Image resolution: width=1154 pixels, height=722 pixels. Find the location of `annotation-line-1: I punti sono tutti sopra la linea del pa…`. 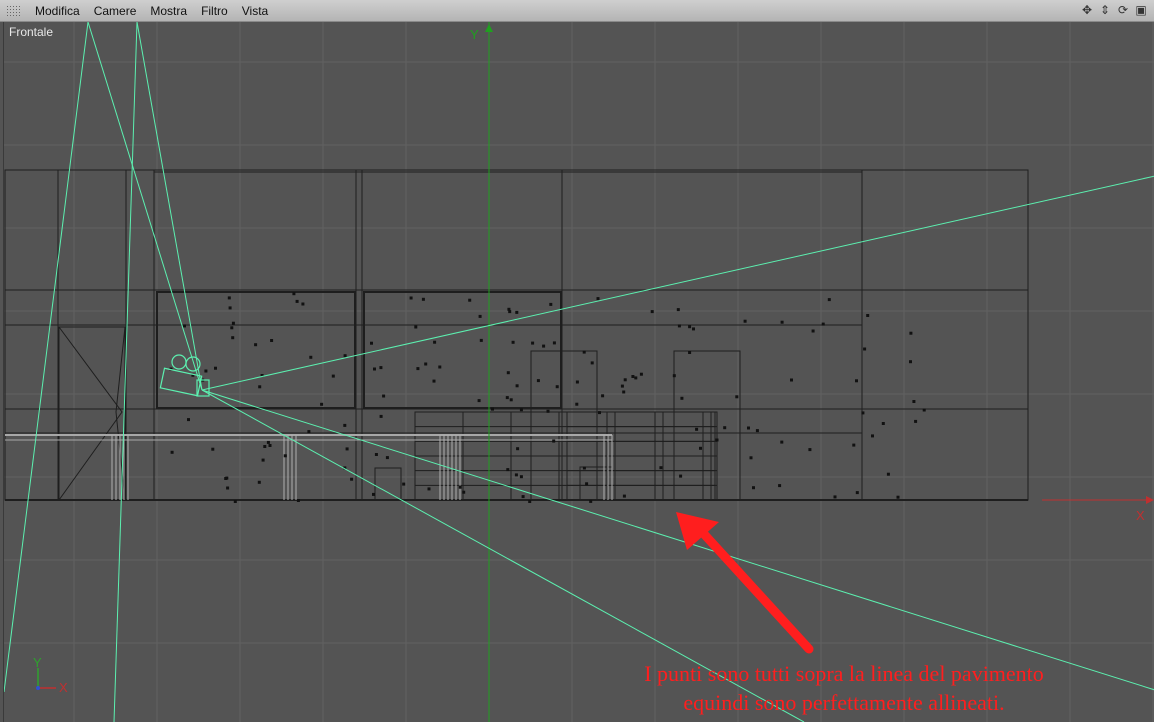

annotation-line-1: I punti sono tutti sopra la linea del pa… is located at coordinates (844, 673).